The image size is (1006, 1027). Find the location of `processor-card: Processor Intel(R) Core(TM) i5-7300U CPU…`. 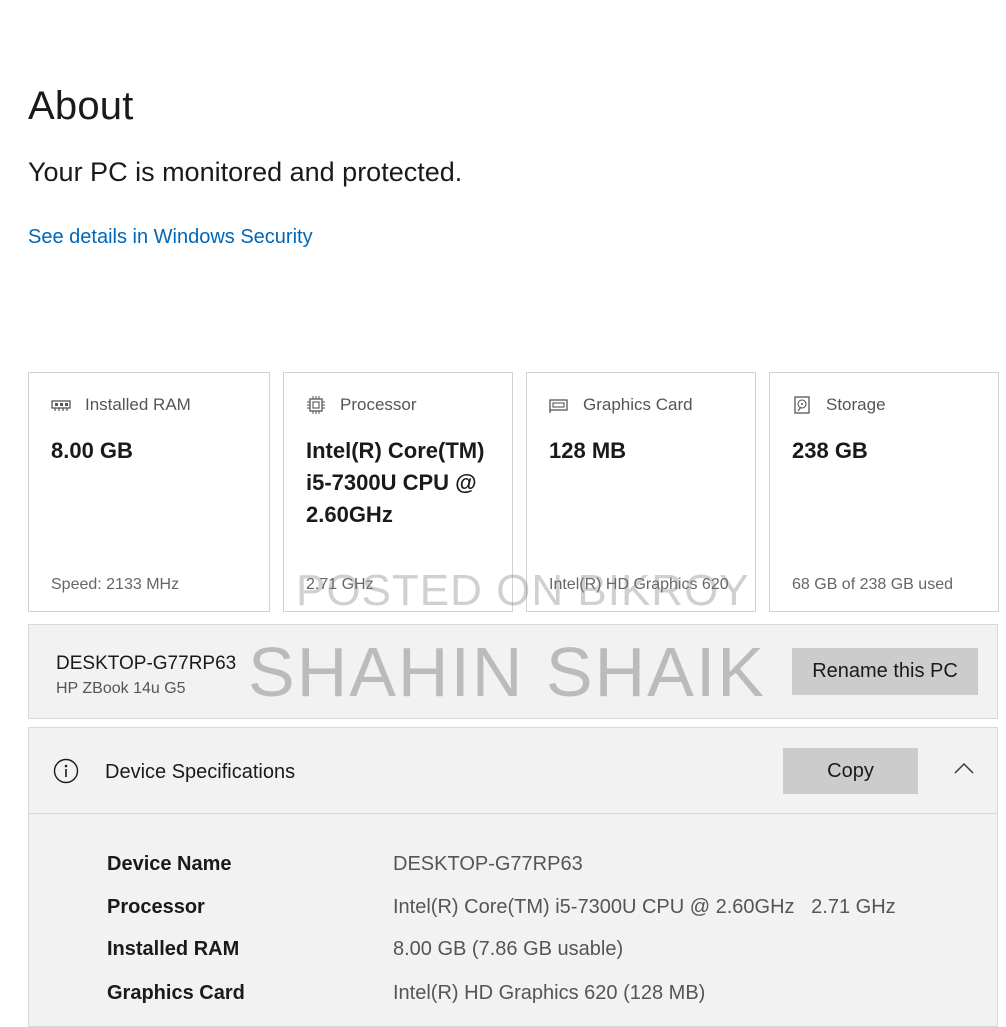

processor-card: Processor Intel(R) Core(TM) i5-7300U CPU… is located at coordinates (398, 492).